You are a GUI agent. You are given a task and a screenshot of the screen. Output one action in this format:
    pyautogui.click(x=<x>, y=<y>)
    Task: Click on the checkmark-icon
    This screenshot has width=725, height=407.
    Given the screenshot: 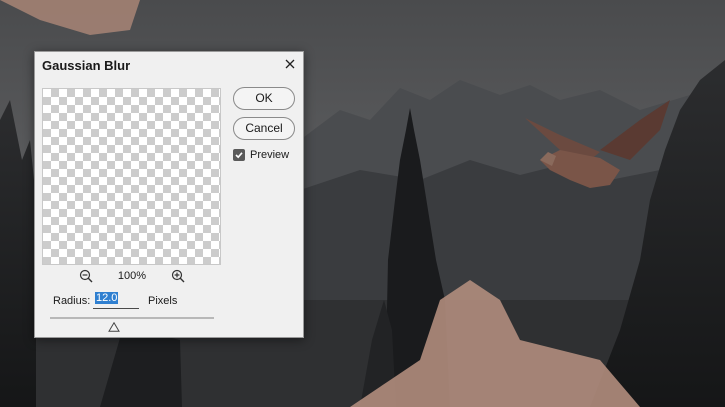 What is the action you would take?
    pyautogui.click(x=239, y=155)
    